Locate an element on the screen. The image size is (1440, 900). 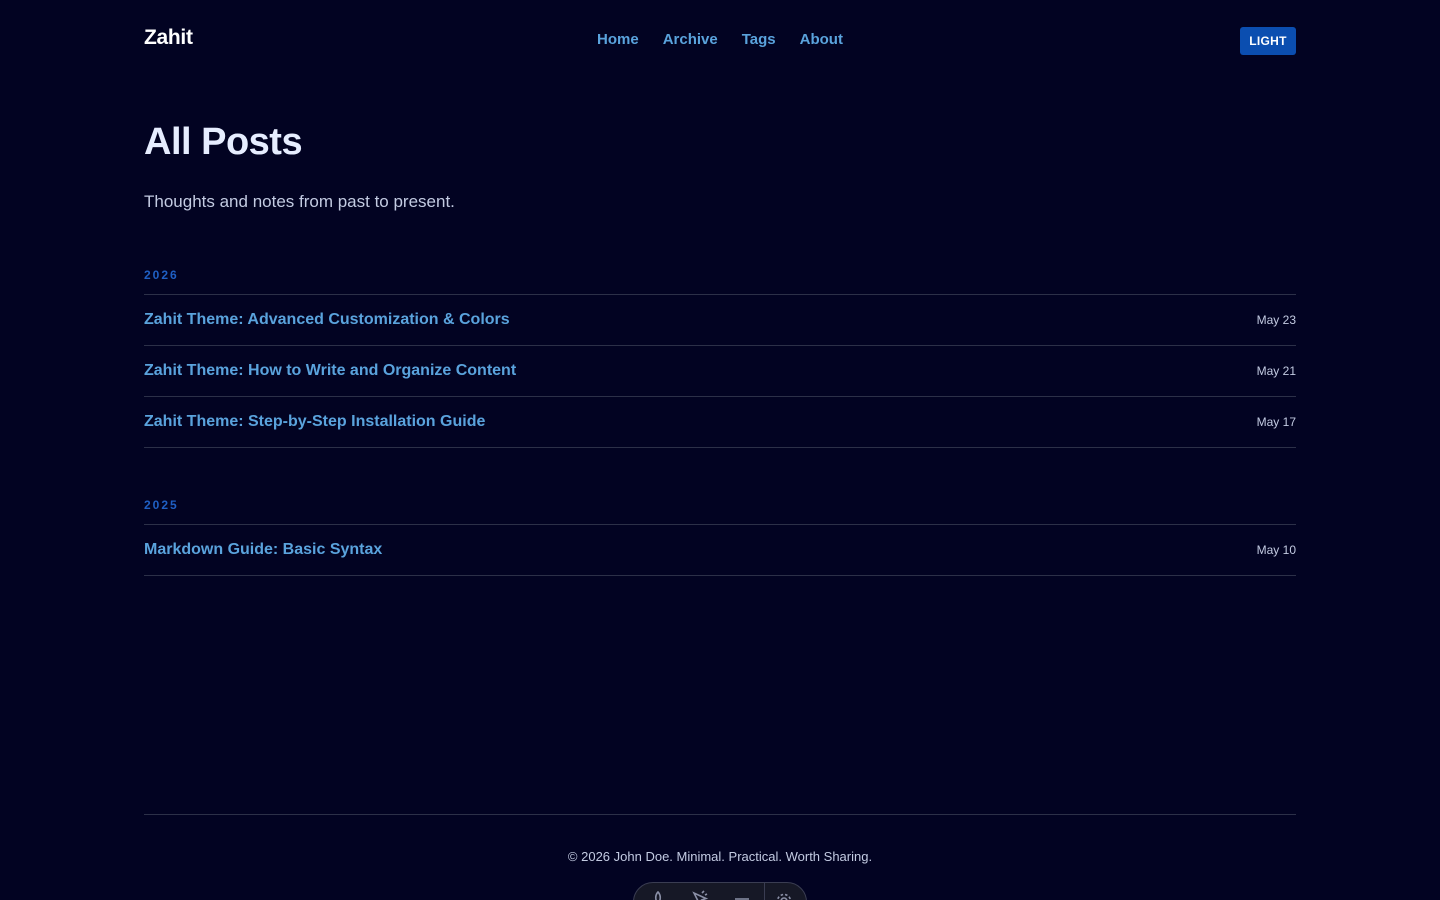
rocket-icon is located at coordinates (658, 894).